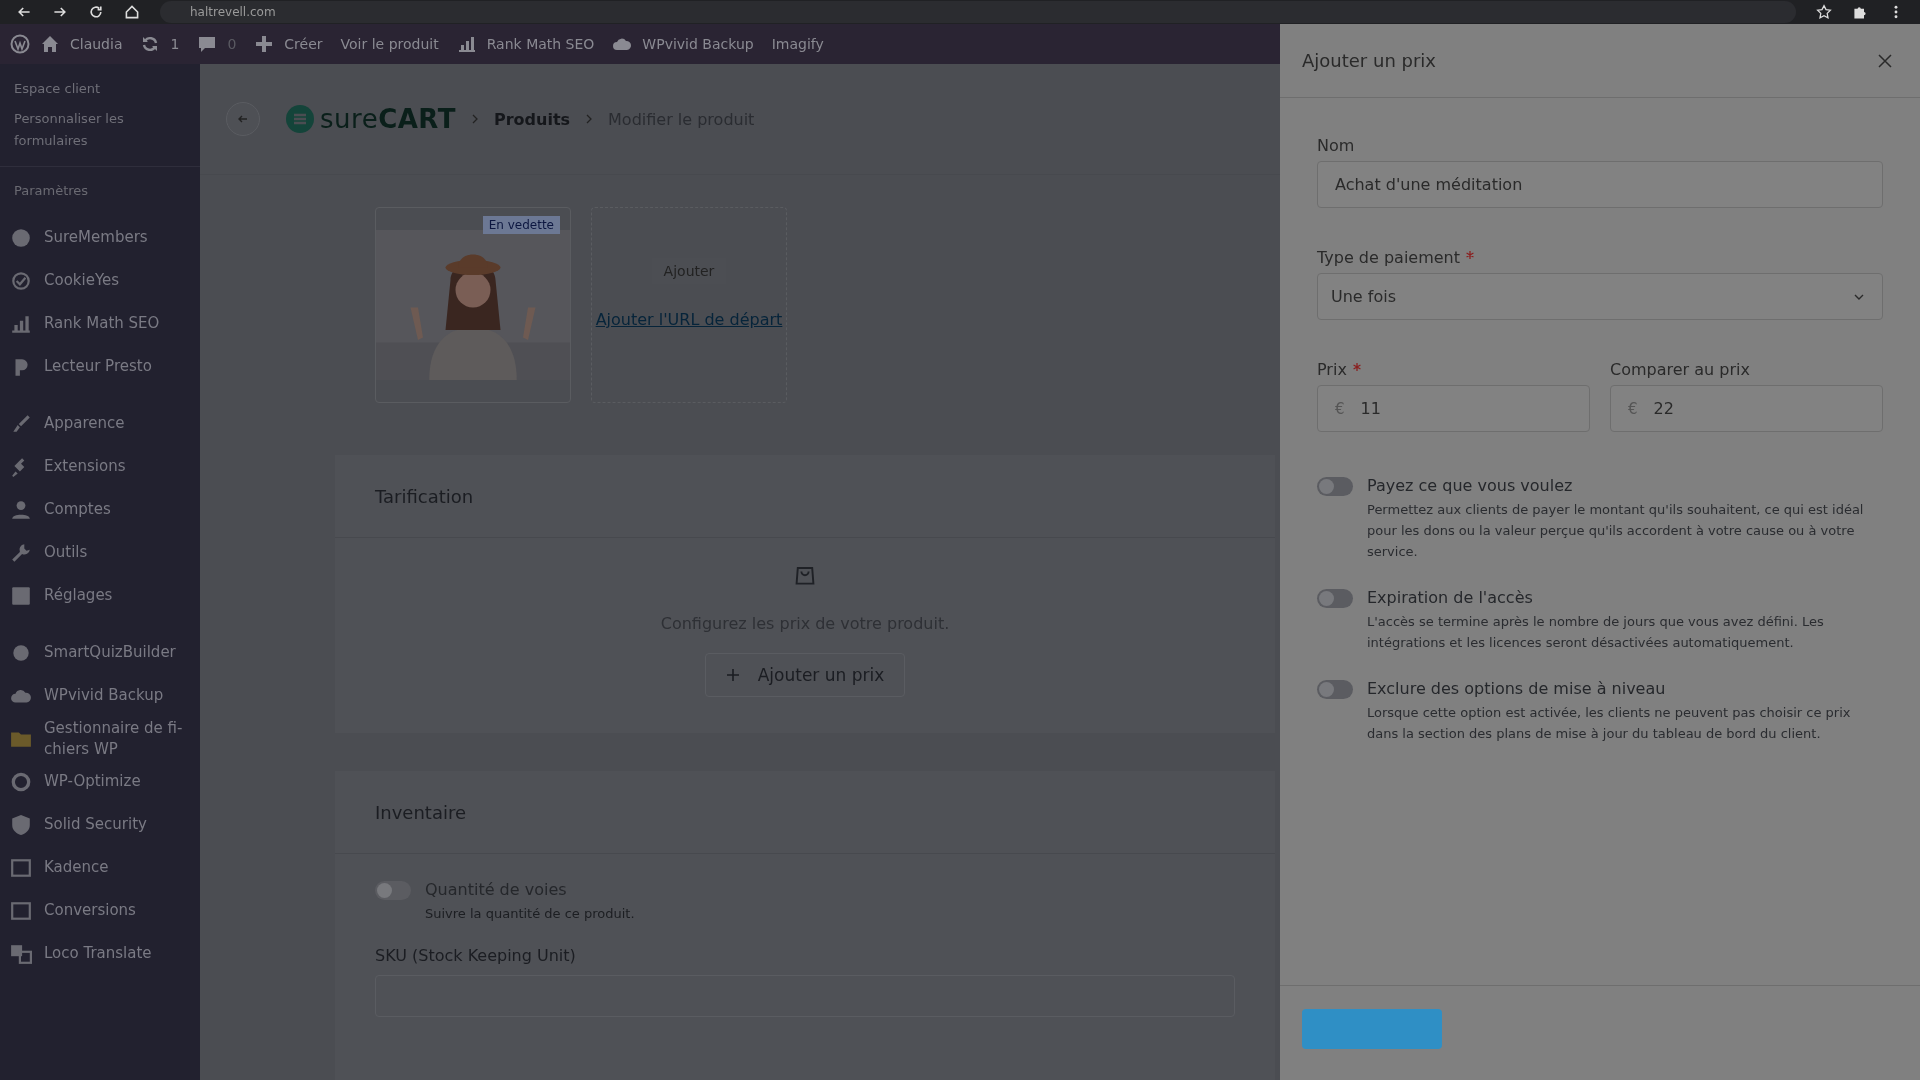  What do you see at coordinates (102, 323) in the screenshot?
I see `menu-item: Rank Math SEO` at bounding box center [102, 323].